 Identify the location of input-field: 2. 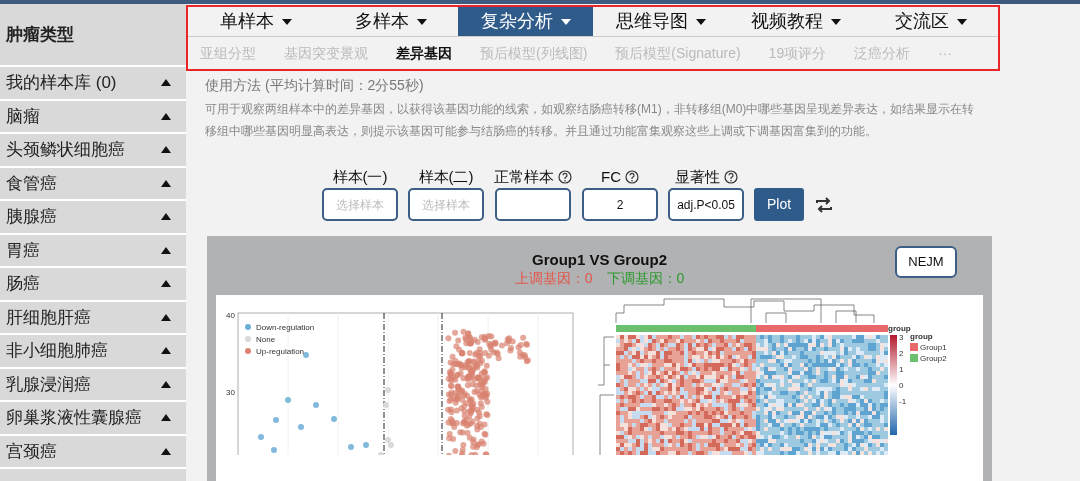
(620, 204).